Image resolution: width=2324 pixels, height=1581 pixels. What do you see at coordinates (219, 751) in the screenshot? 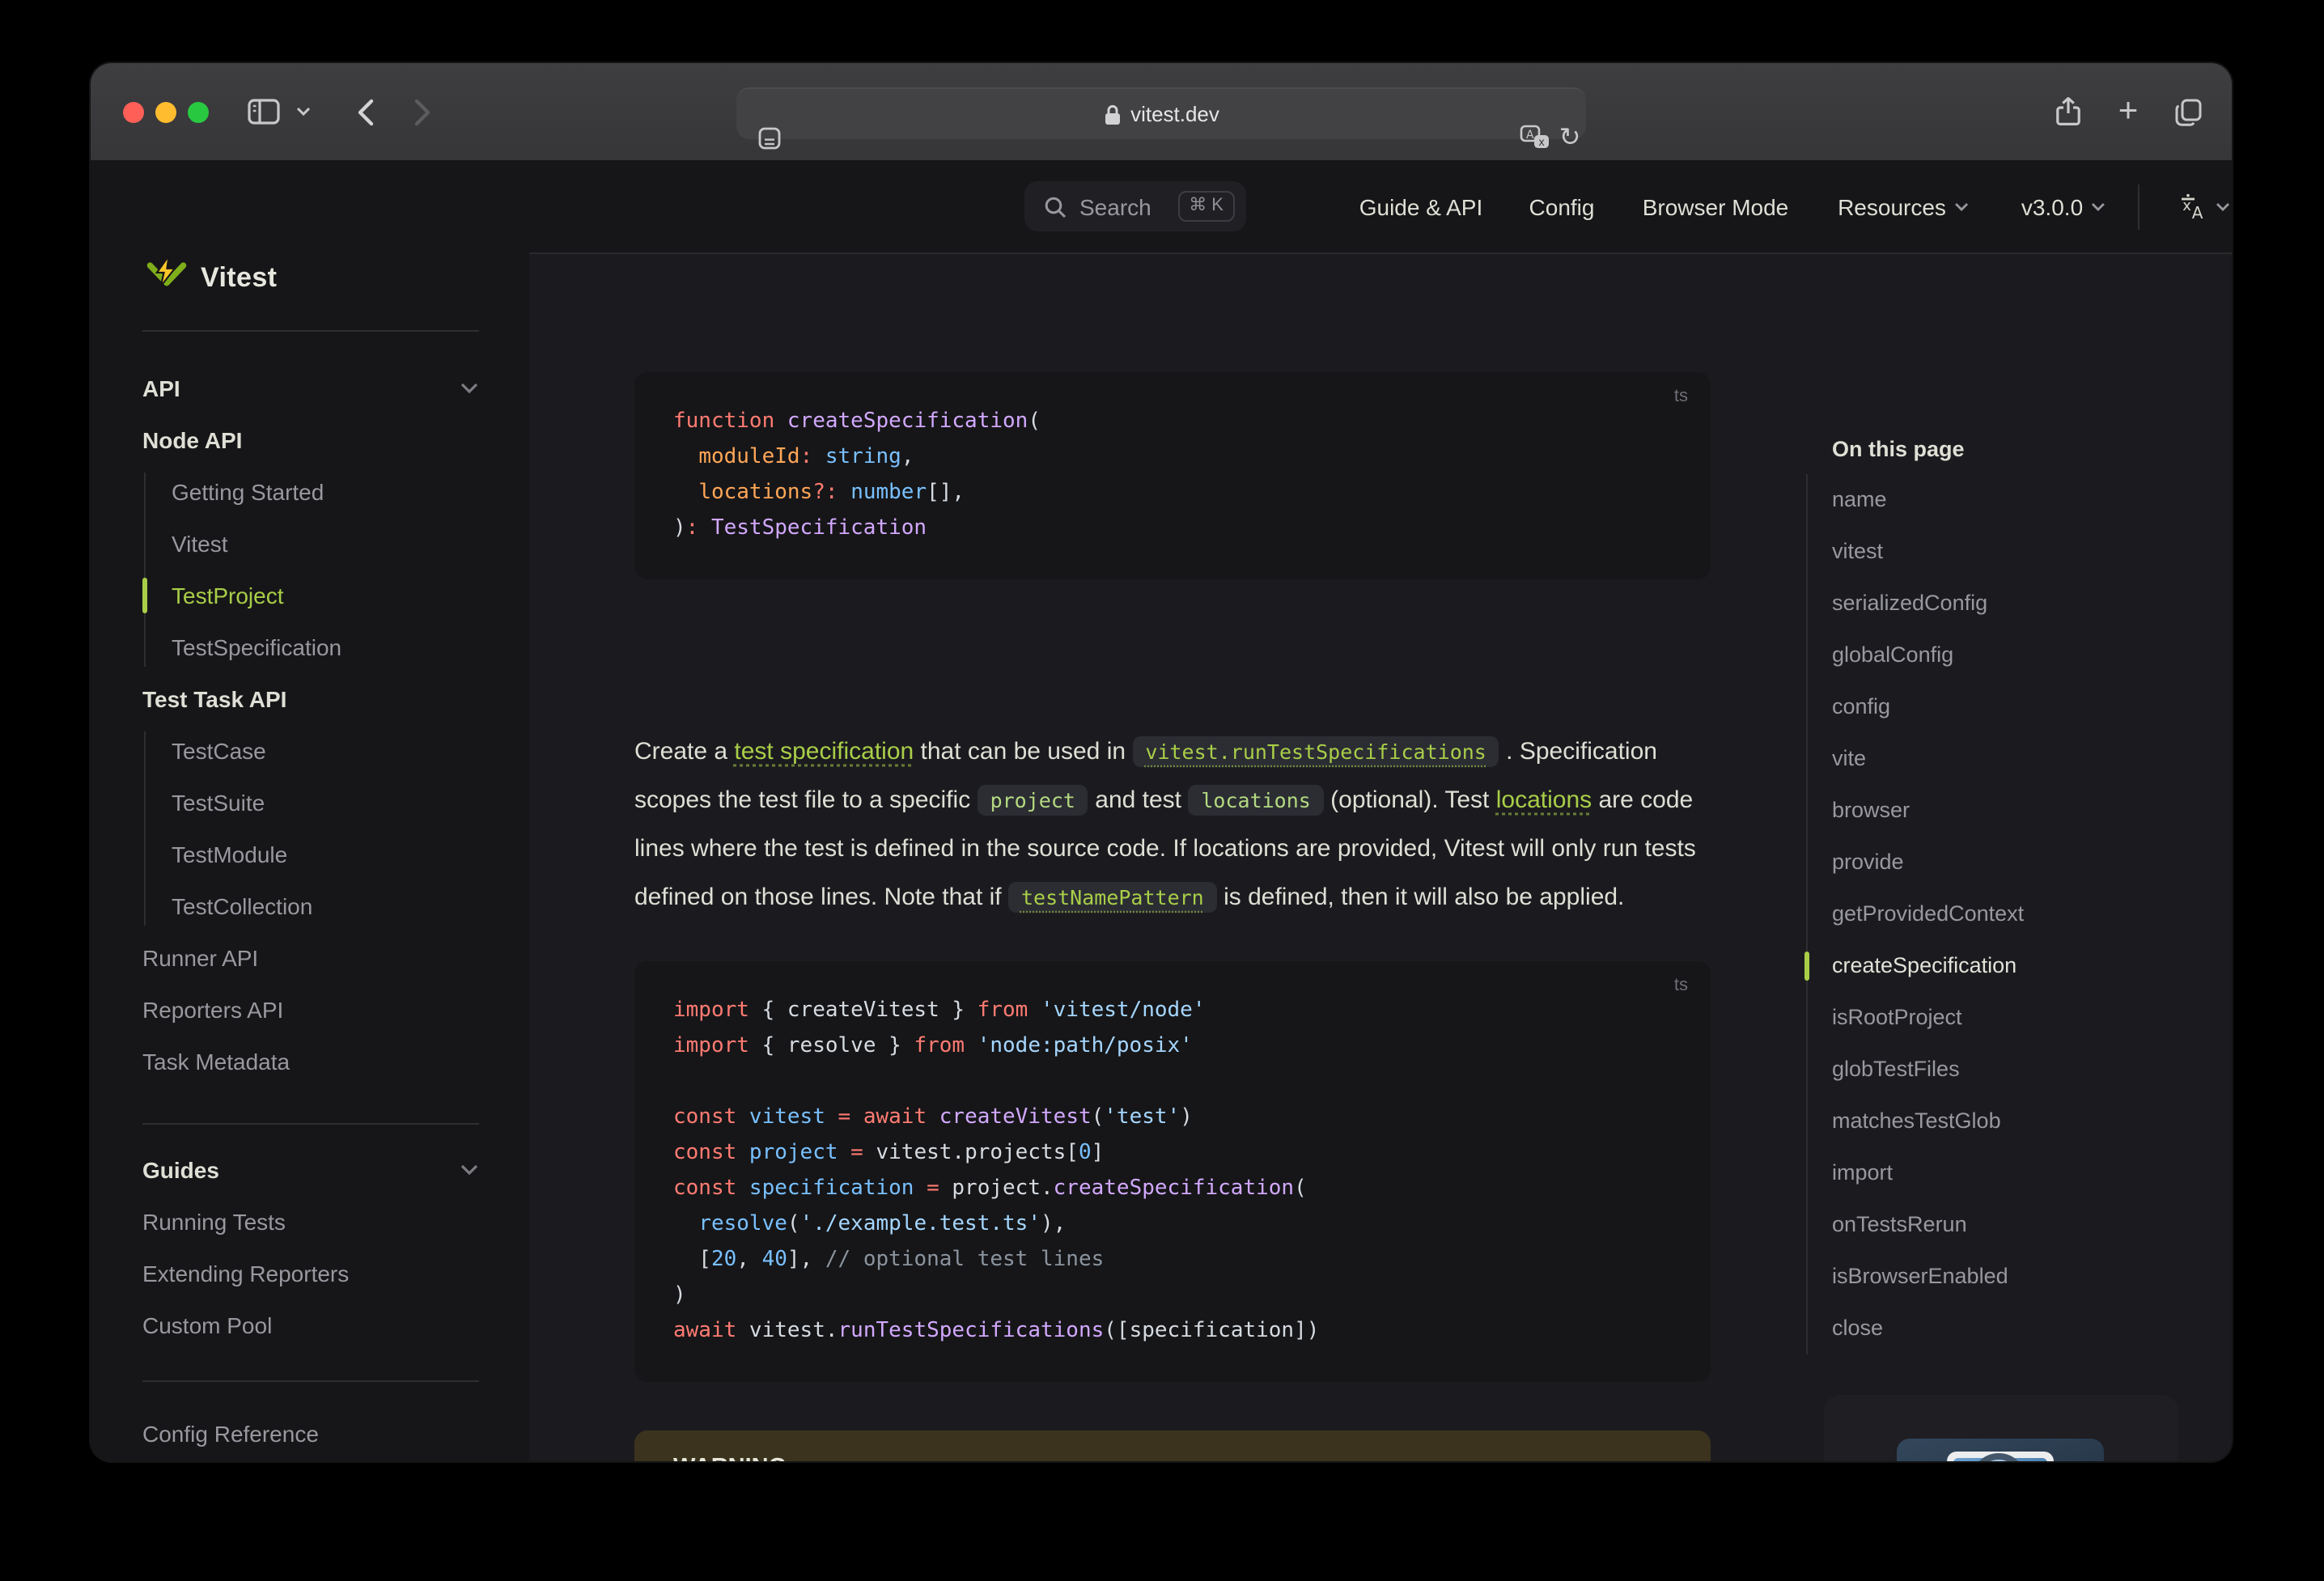
I see `sidebar-item-testcase: TestCase` at bounding box center [219, 751].